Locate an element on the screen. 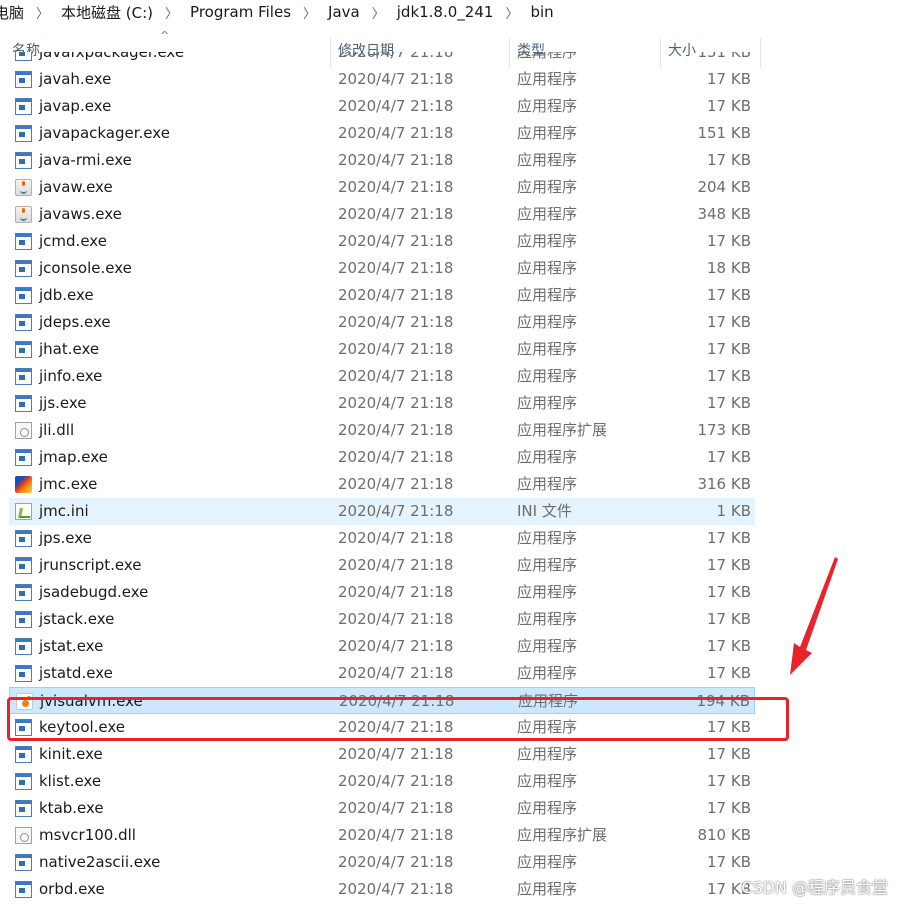 The height and width of the screenshot is (906, 904). breadcrumb-item-program-files: Program Files is located at coordinates (242, 12).